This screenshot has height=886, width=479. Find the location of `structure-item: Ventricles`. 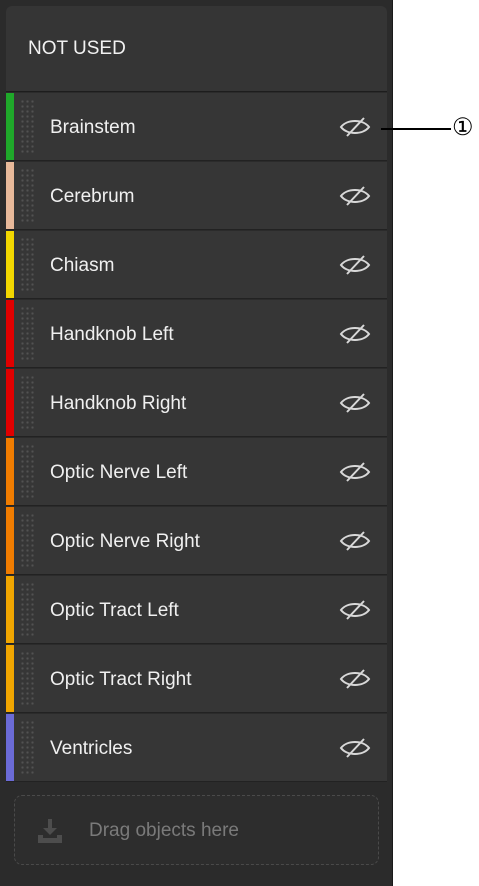

structure-item: Ventricles is located at coordinates (196, 748).